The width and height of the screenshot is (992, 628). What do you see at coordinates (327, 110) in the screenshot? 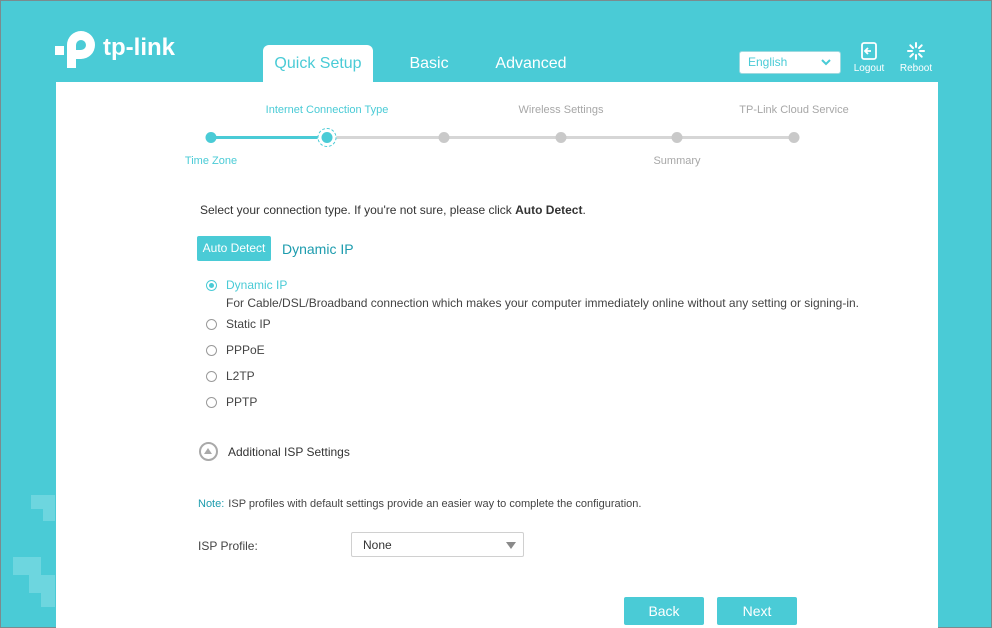
I see `step-label-internet-connection-type: Internet Connection Type` at bounding box center [327, 110].